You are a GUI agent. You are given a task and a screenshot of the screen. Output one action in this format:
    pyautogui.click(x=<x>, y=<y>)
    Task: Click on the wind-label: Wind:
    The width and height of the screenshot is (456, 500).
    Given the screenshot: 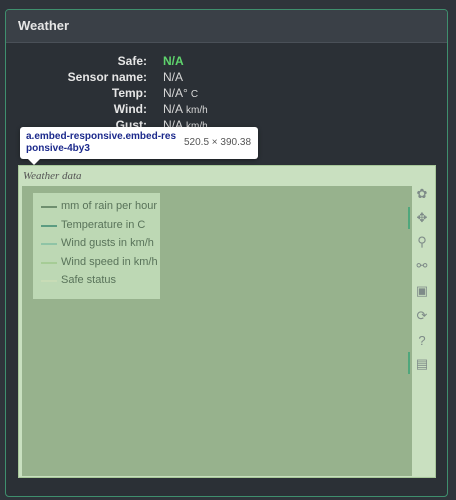 What is the action you would take?
    pyautogui.click(x=130, y=109)
    